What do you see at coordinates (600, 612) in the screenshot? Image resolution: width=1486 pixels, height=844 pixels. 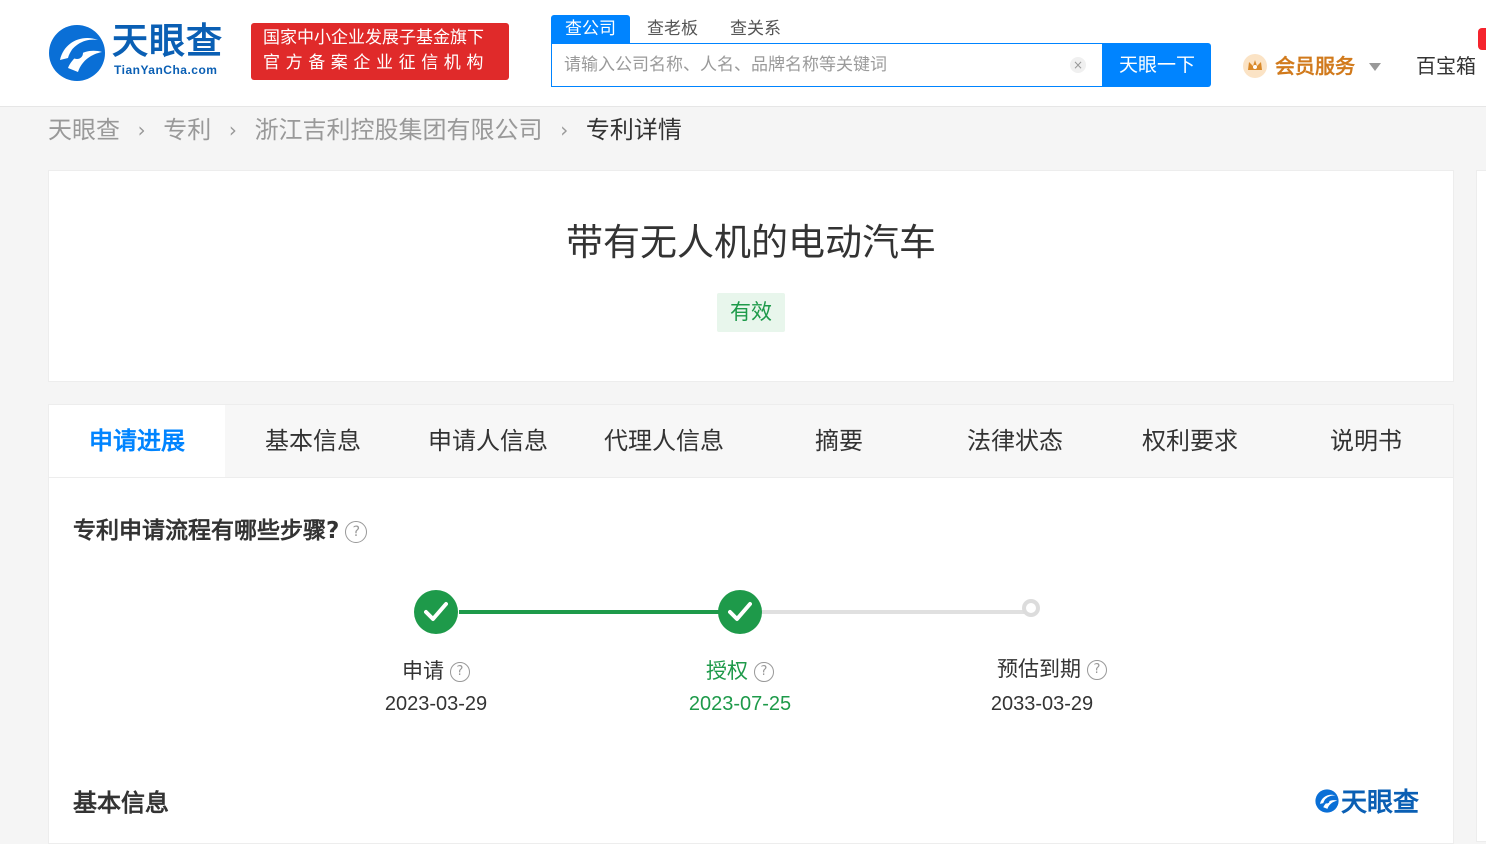 I see `progress-line-completed` at bounding box center [600, 612].